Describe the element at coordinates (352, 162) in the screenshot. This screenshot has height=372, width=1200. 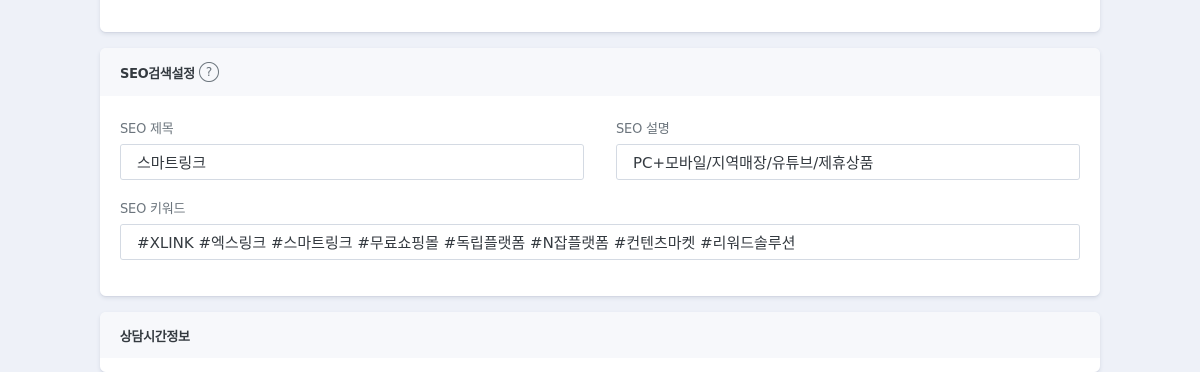
I see `seo-title-input` at that location.